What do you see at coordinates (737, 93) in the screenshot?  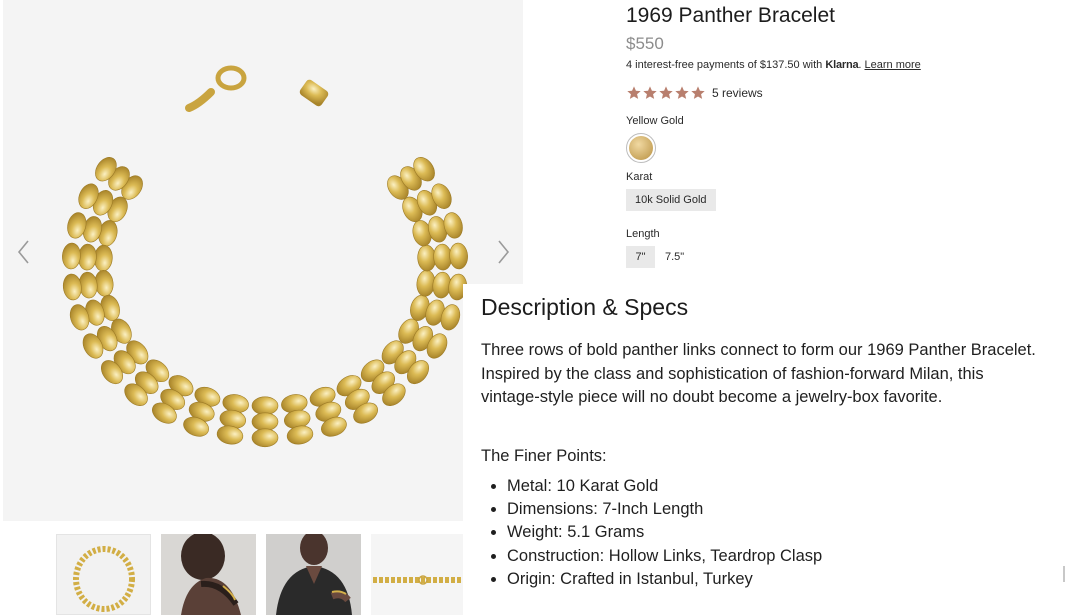 I see `reviews-link: 5 reviews` at bounding box center [737, 93].